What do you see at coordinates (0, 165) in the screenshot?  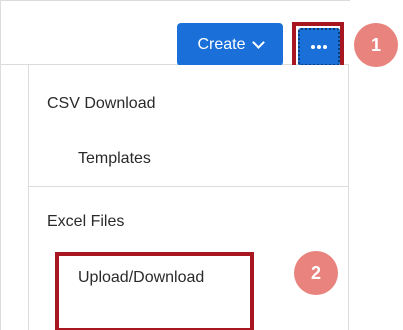 I see `panel-left-border` at bounding box center [0, 165].